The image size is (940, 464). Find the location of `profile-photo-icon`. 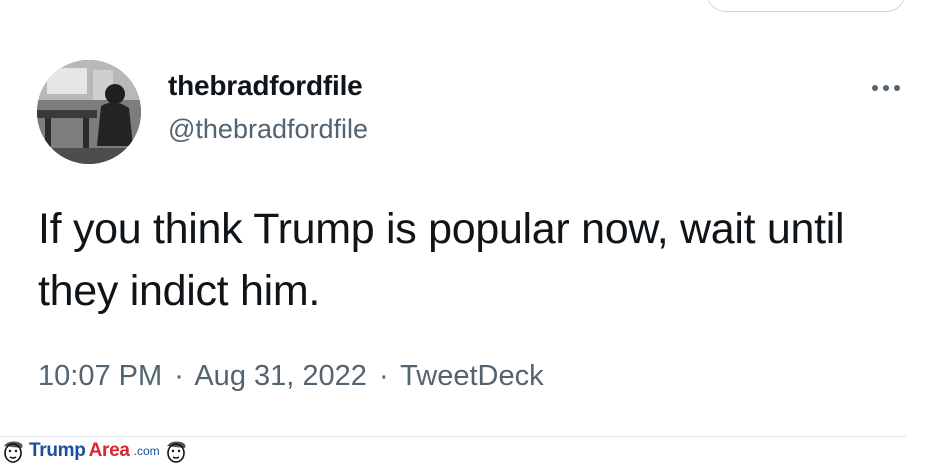

profile-photo-icon is located at coordinates (89, 112).